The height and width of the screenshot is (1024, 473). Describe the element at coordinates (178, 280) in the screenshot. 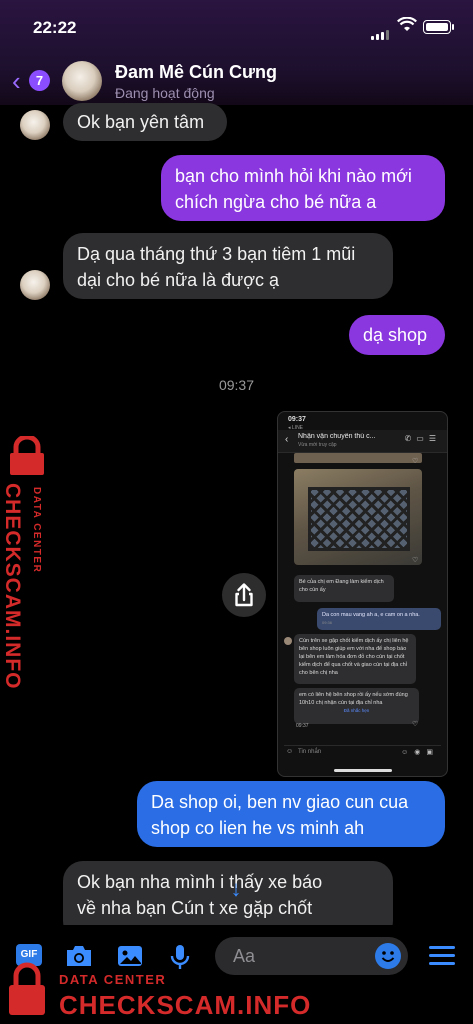

I see `message-text-line: dại cho bé nữa là được ạ` at that location.